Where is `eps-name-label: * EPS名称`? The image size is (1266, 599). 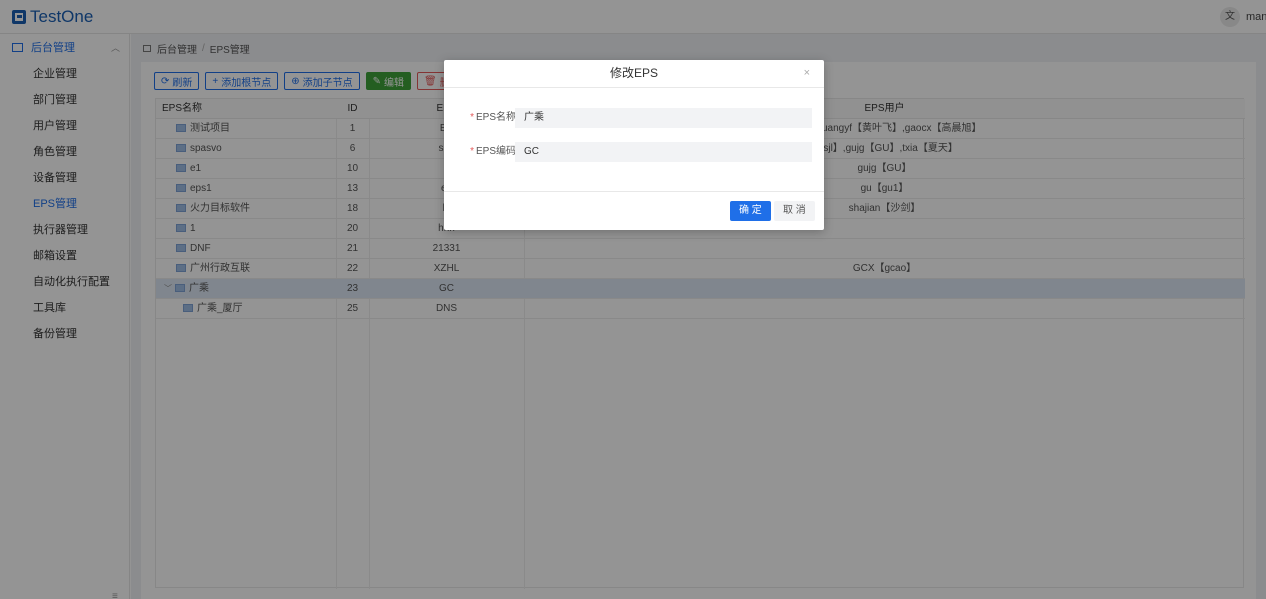
eps-name-label: * EPS名称 is located at coordinates (493, 117).